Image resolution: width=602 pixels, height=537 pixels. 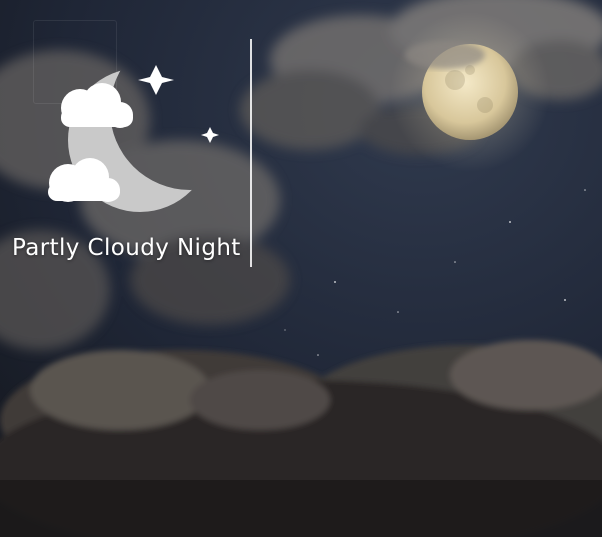 I want to click on weather-condition-label: Partly Cloudy Night, so click(x=126, y=248).